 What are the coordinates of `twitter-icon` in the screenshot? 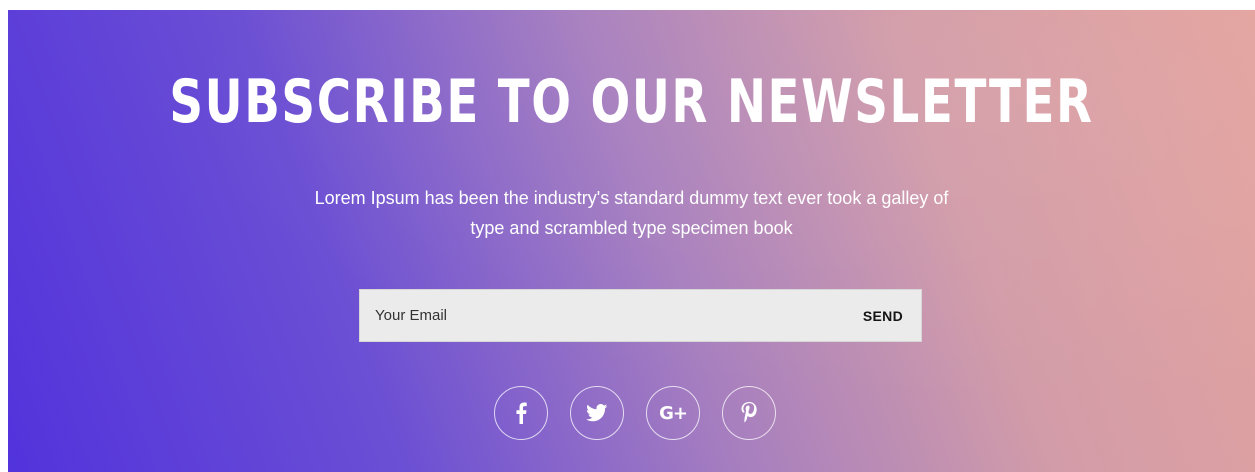 It's located at (597, 413).